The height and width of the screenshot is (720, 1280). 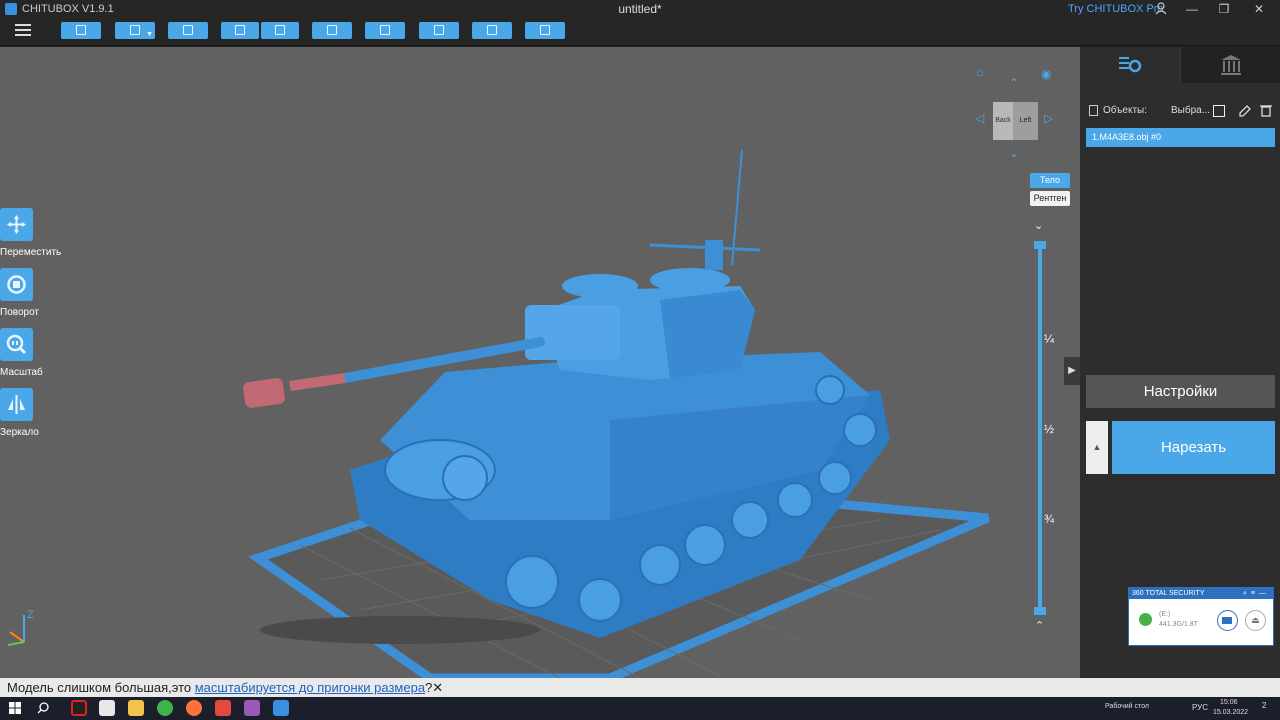 What do you see at coordinates (1192, 9) in the screenshot?
I see `minimize-button: —` at bounding box center [1192, 9].